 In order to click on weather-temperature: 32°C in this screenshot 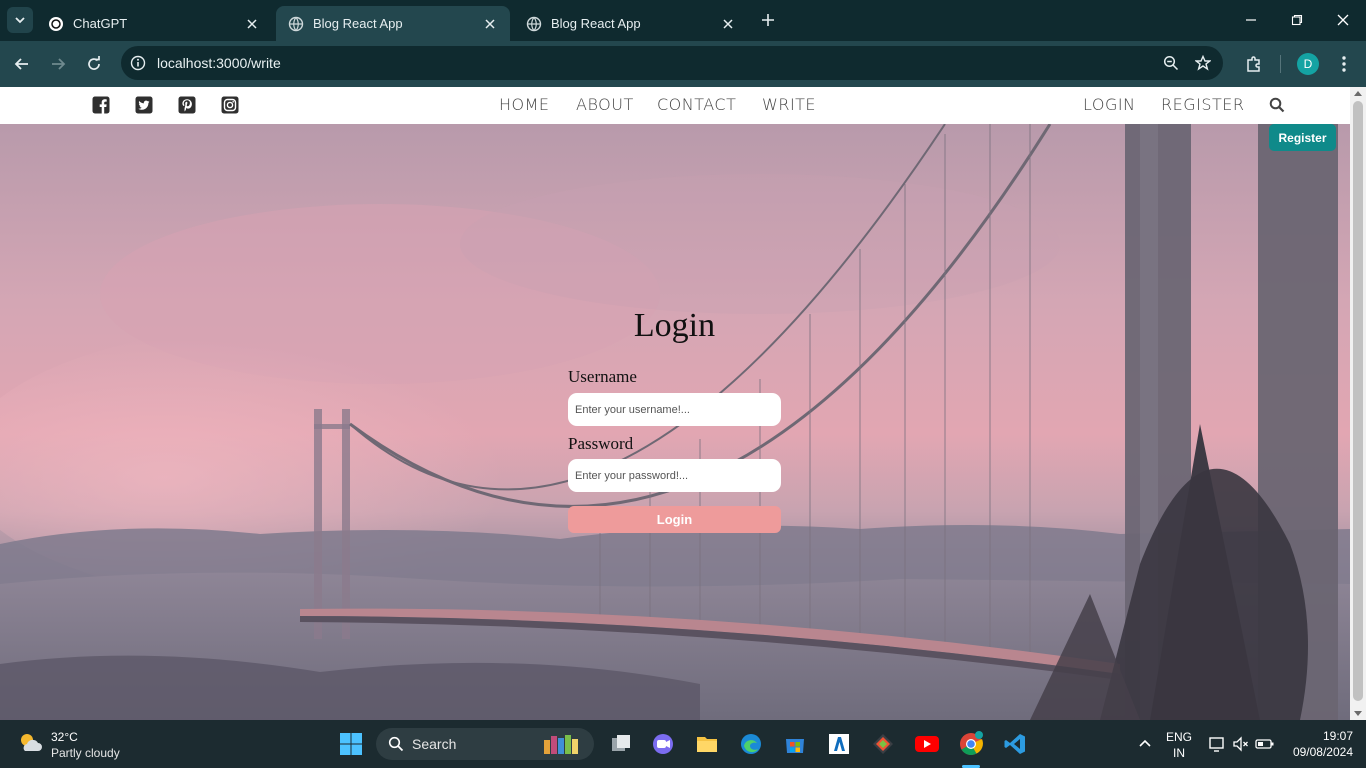, I will do `click(64, 737)`.